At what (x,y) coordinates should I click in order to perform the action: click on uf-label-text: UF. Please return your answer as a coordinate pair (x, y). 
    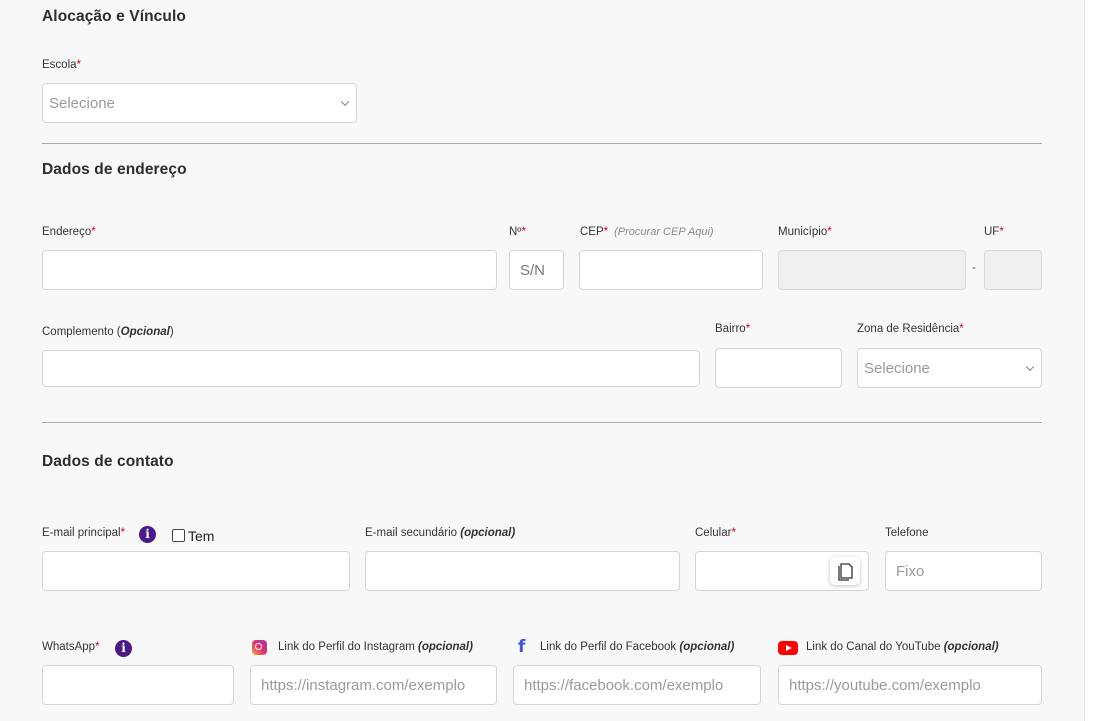
    Looking at the image, I should click on (992, 232).